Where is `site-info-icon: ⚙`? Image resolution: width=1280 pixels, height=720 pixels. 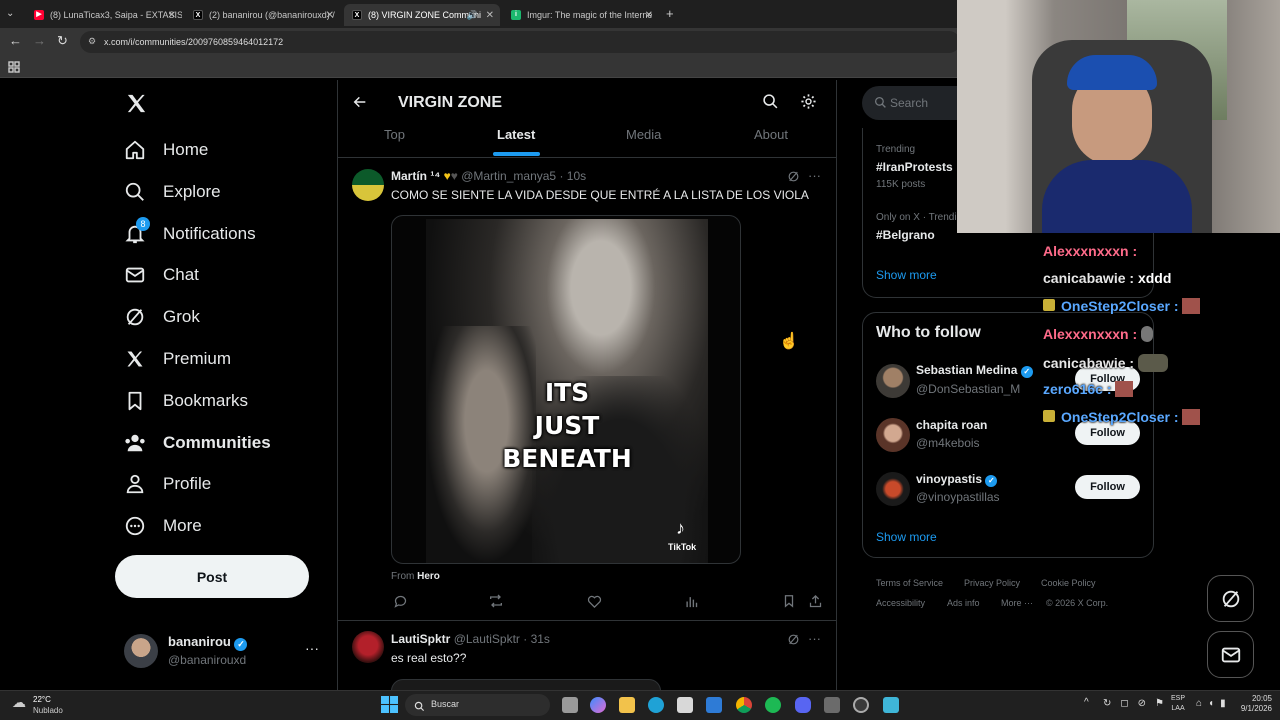 site-info-icon: ⚙ is located at coordinates (92, 41).